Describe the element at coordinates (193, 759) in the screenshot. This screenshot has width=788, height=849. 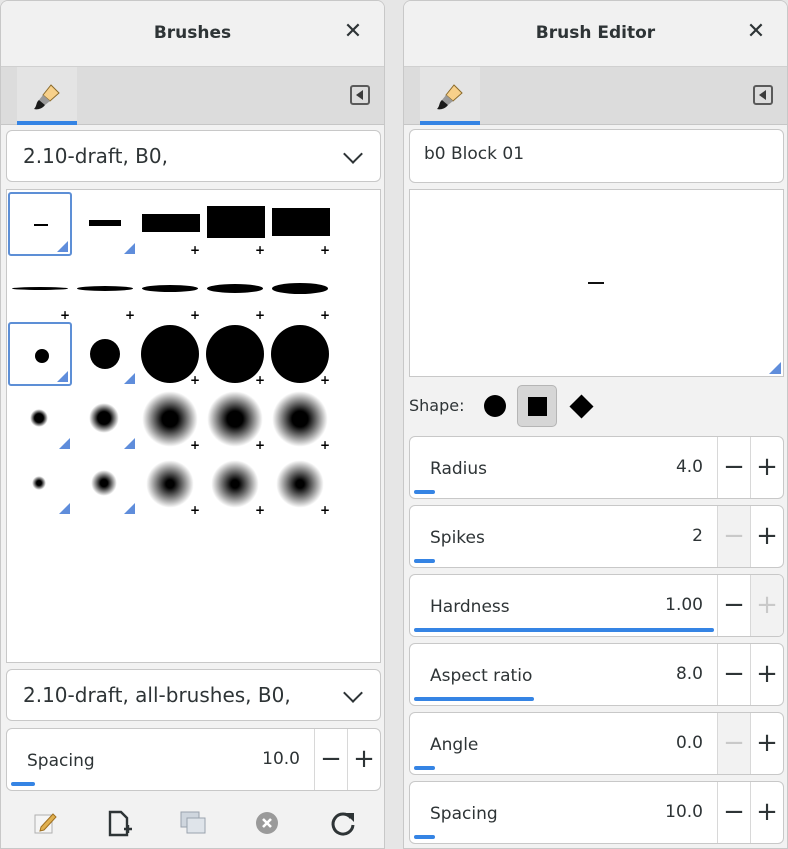
I see `spacing-spinscale: Spacing 10.0 − +` at that location.